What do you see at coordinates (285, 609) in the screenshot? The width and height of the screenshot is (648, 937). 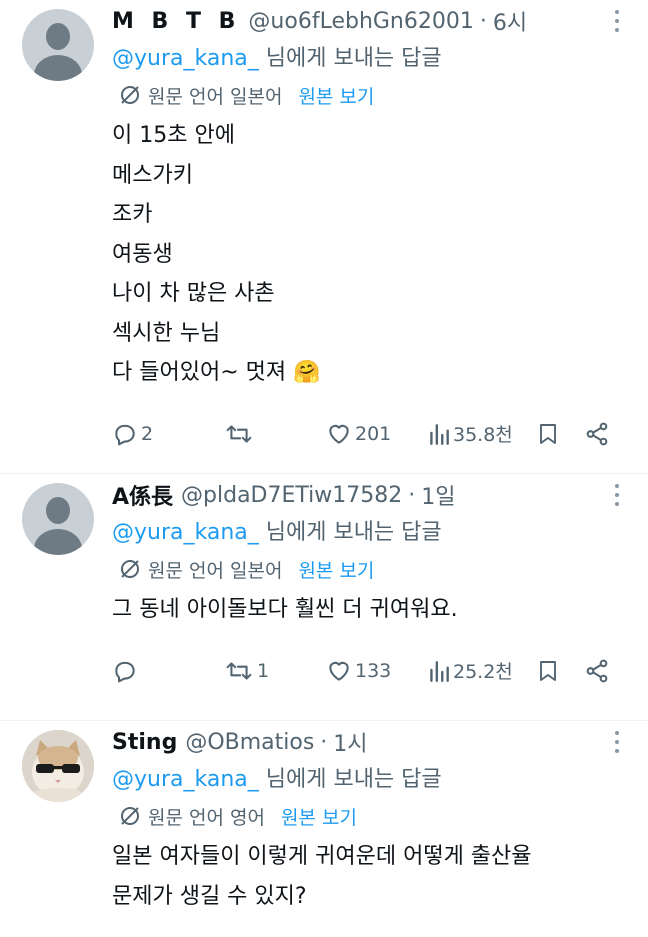 I see `tweet-text: 그 동네 아이돌보다 훨씬 더 귀여워요.` at bounding box center [285, 609].